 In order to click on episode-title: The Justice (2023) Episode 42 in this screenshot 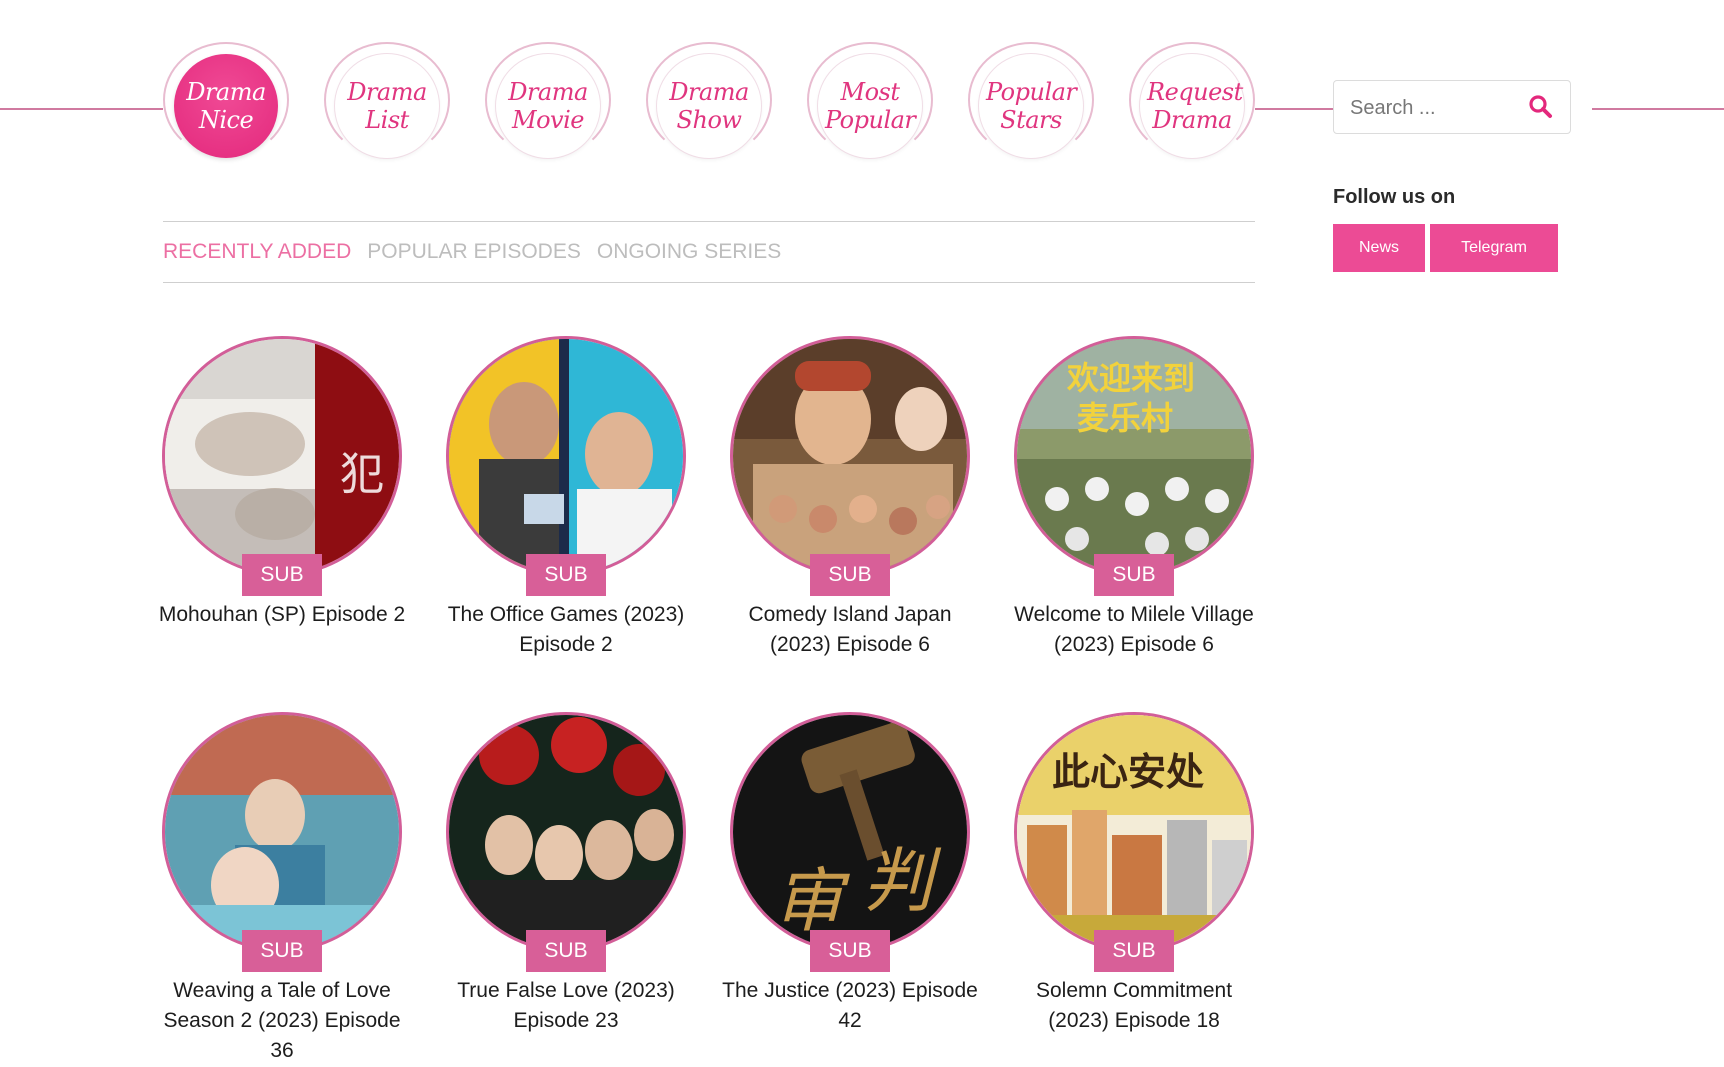, I will do `click(850, 1006)`.